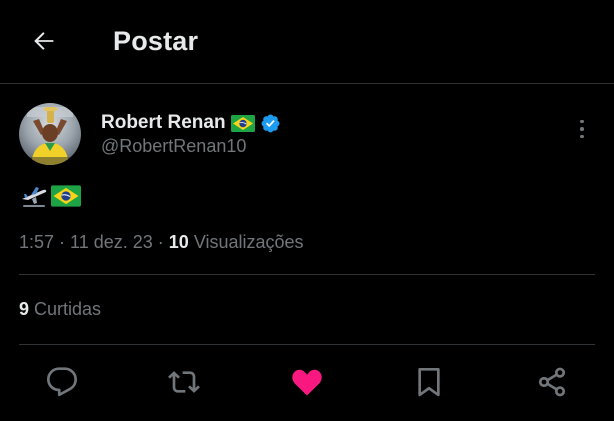 This screenshot has height=421, width=614. What do you see at coordinates (270, 123) in the screenshot?
I see `verified-badge-icon` at bounding box center [270, 123].